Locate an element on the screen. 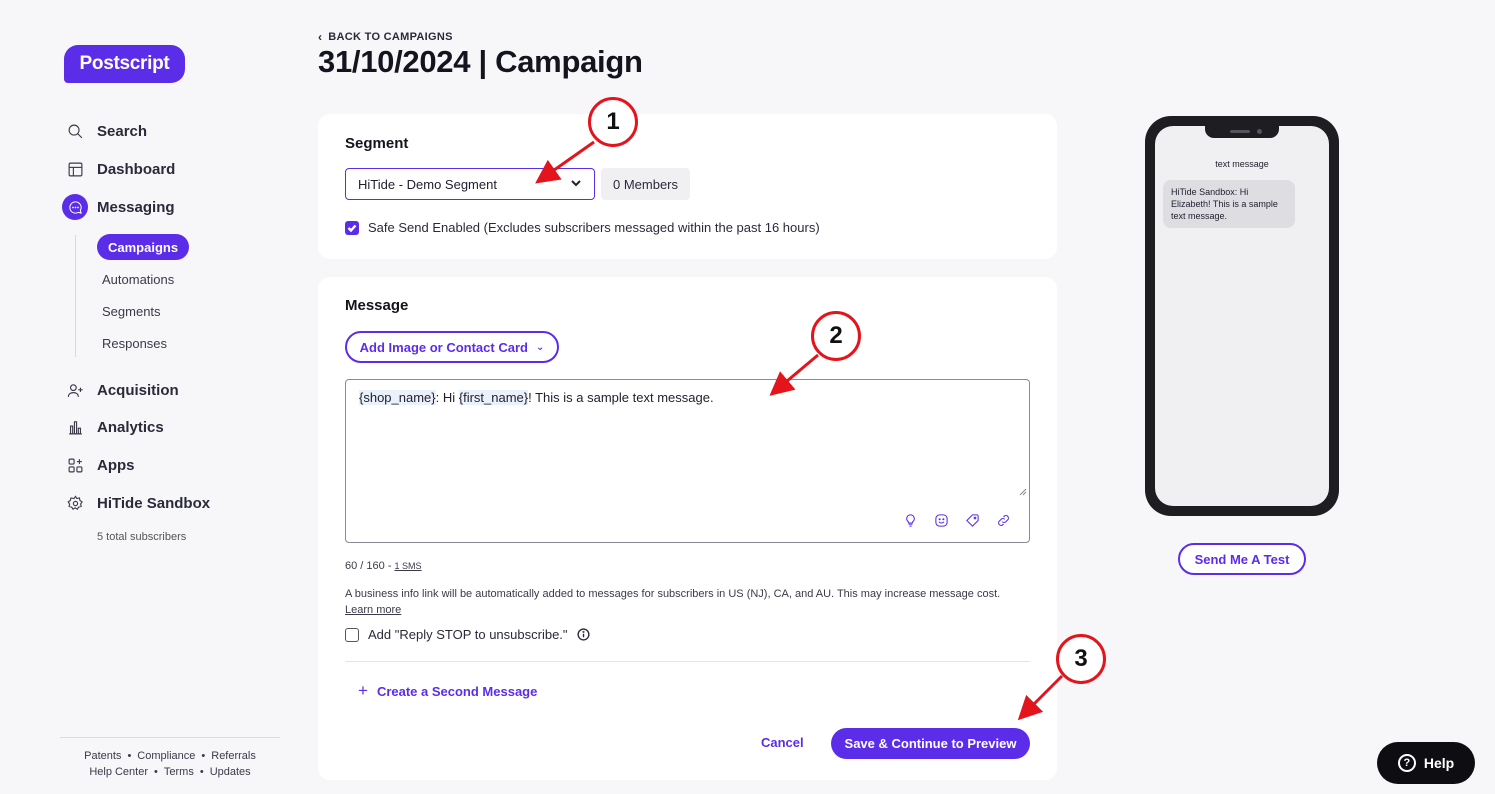 The height and width of the screenshot is (794, 1495). chevron-left-icon: ‹ is located at coordinates (320, 37).